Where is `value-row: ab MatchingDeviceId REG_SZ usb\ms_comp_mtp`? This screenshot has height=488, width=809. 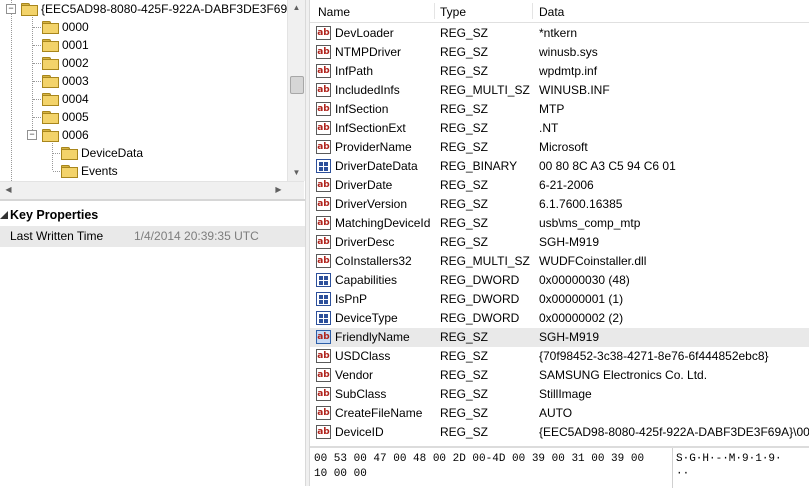 value-row: ab MatchingDeviceId REG_SZ usb\ms_comp_mtp is located at coordinates (559, 223).